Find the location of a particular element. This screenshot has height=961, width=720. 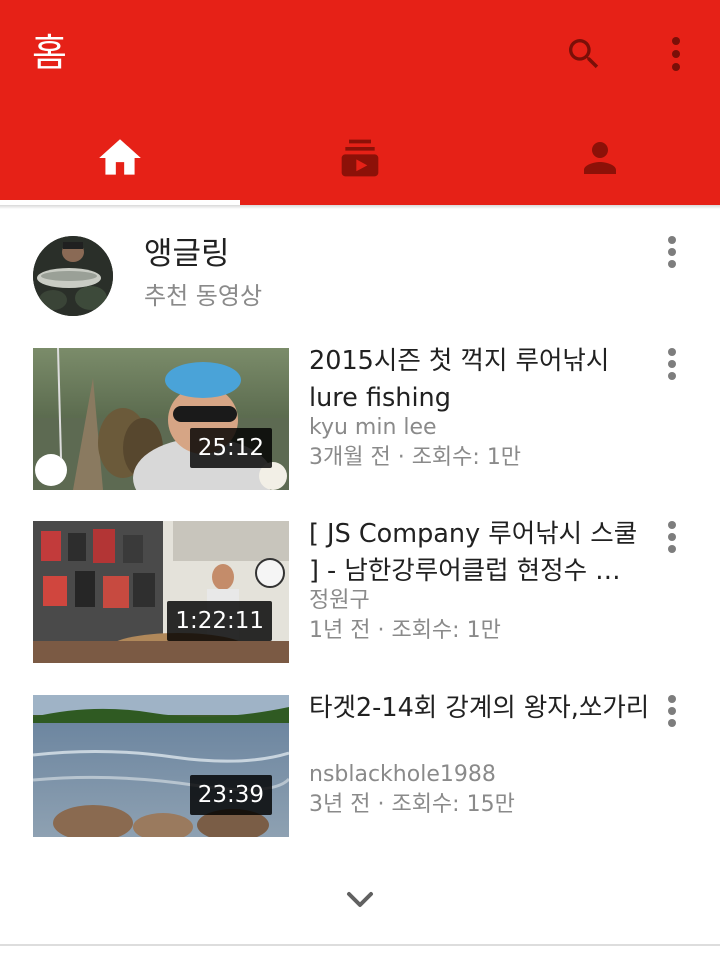

appbar-shadow is located at coordinates (360, 207).